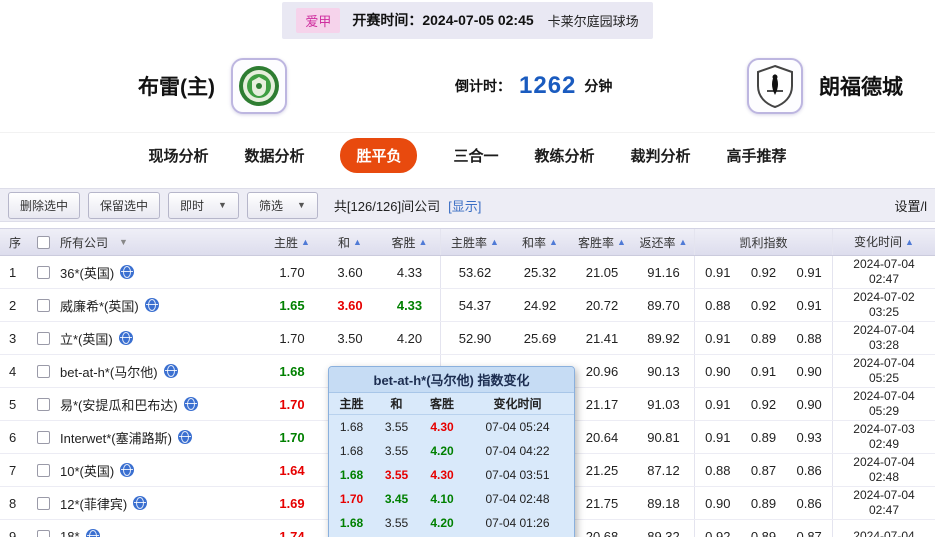  Describe the element at coordinates (884, 338) in the screenshot. I see `change-time-cell: 2024-07-04 03:28` at that location.